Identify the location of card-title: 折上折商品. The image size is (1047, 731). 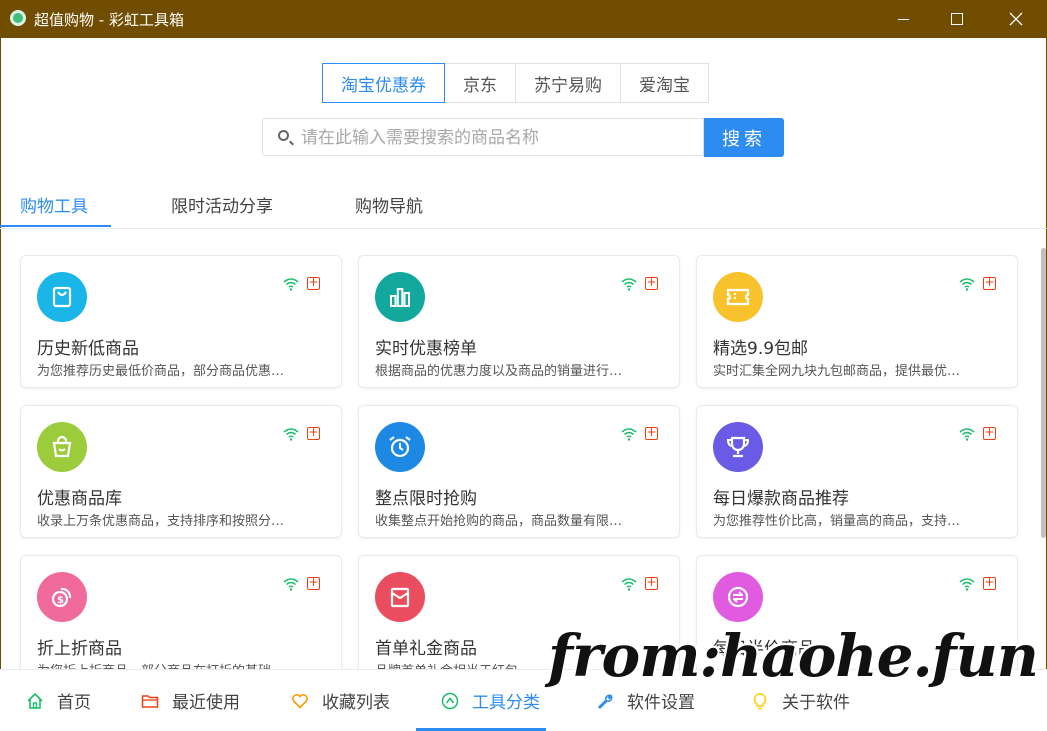
(79, 649).